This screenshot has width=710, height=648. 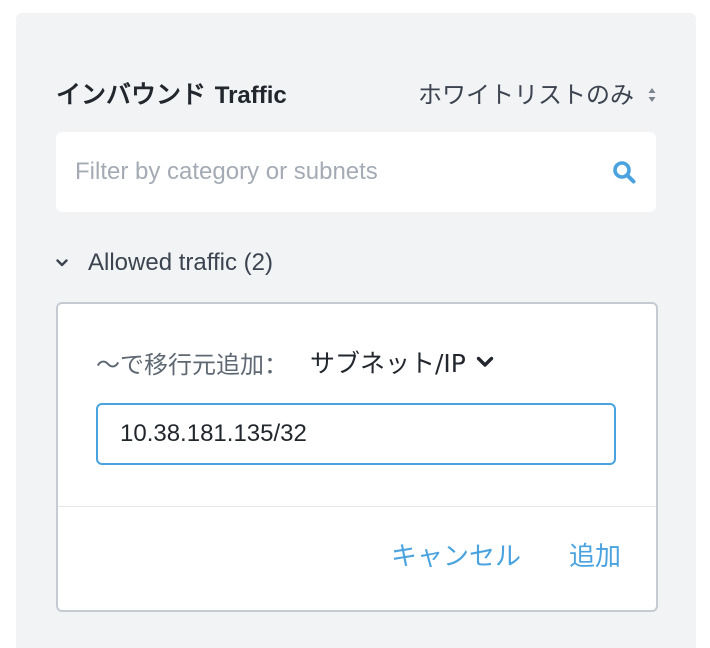 What do you see at coordinates (652, 95) in the screenshot?
I see `sort-updown-icon` at bounding box center [652, 95].